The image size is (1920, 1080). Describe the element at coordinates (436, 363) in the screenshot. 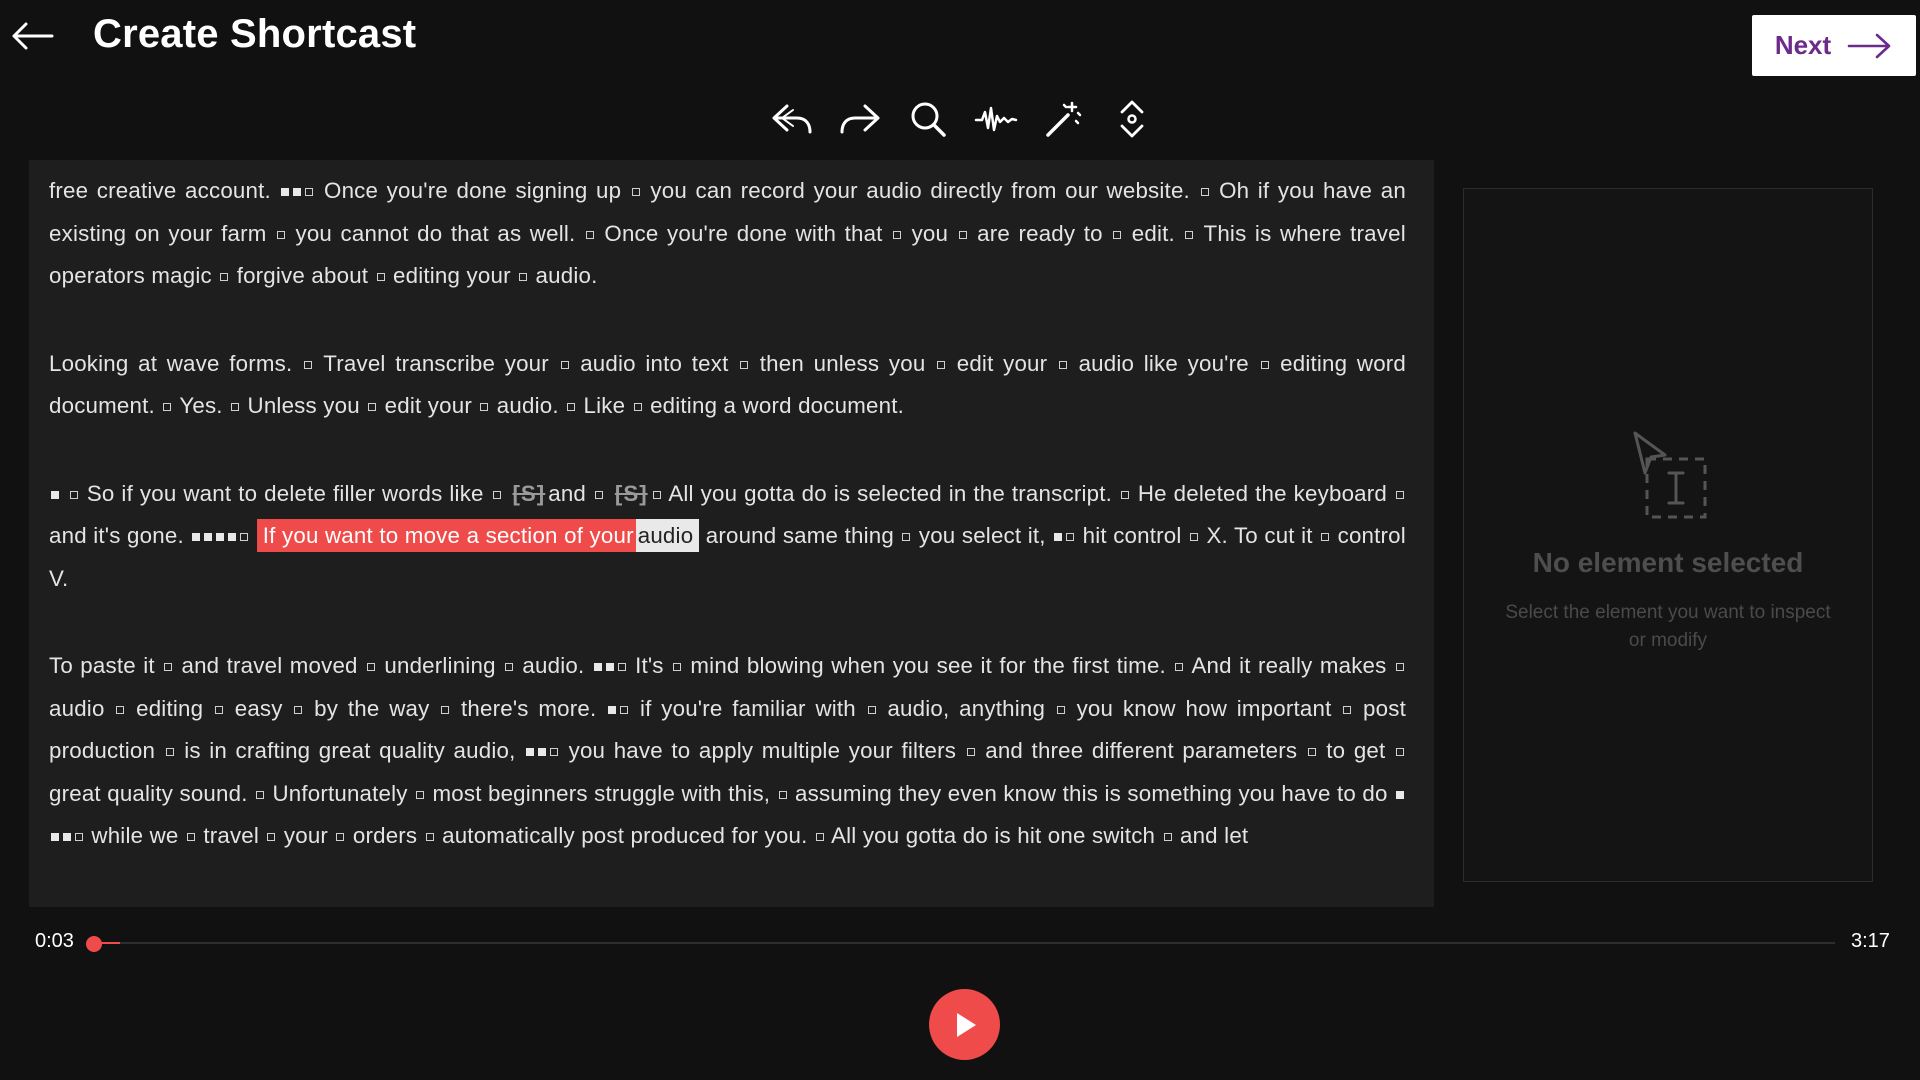

I see `transcript-segment: Travel transcribe your` at that location.